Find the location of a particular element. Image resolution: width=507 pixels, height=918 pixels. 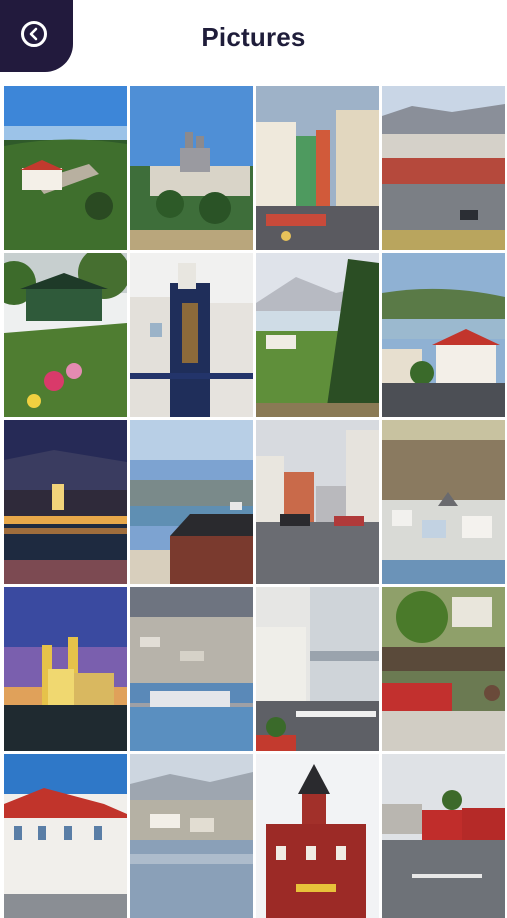

header-bar: Pictures is located at coordinates (253, 40).